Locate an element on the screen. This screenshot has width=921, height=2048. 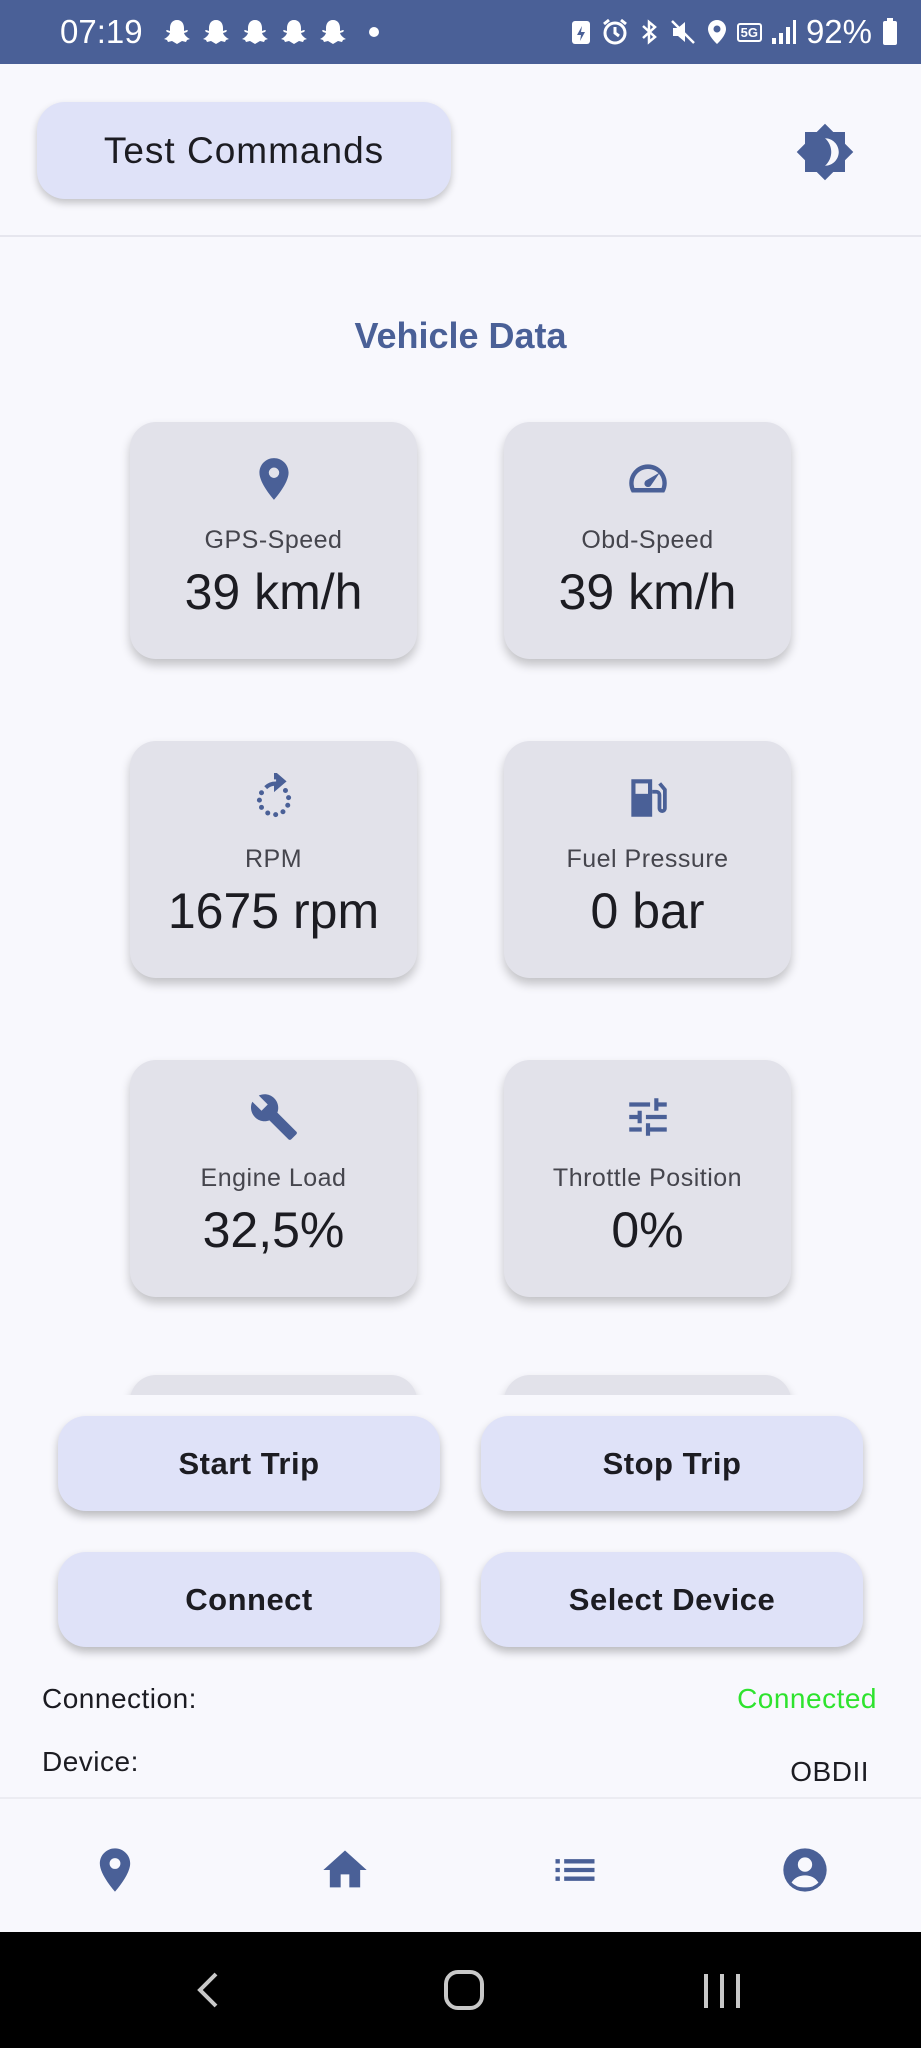
gps-speed-card: GPS-Speed 39 km/h is located at coordinates (273, 540).